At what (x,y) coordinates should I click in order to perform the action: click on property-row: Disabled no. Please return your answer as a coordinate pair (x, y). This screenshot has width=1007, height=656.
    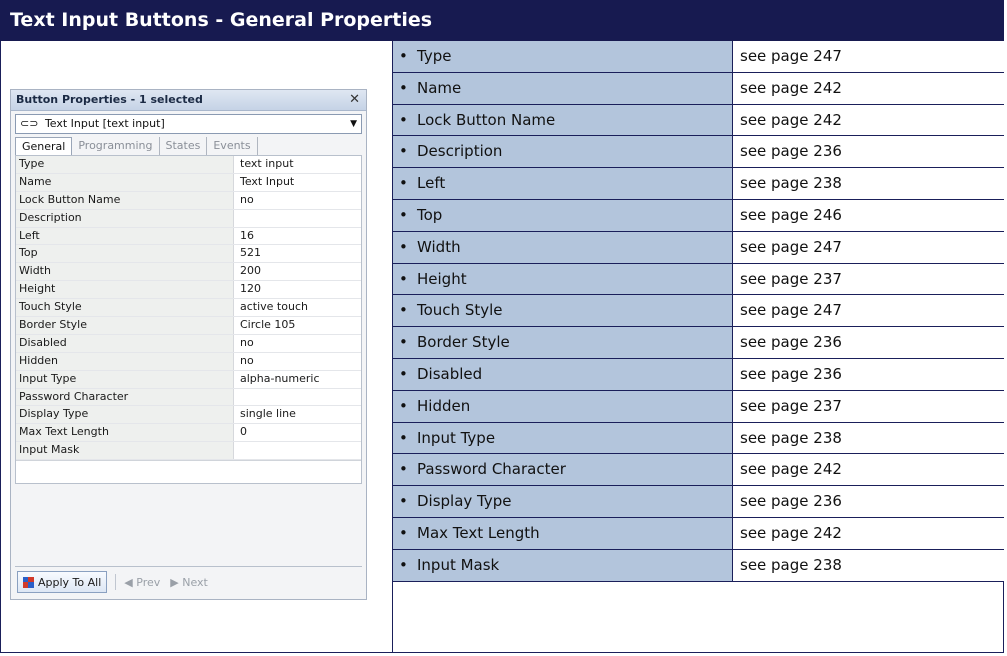
    Looking at the image, I should click on (188, 343).